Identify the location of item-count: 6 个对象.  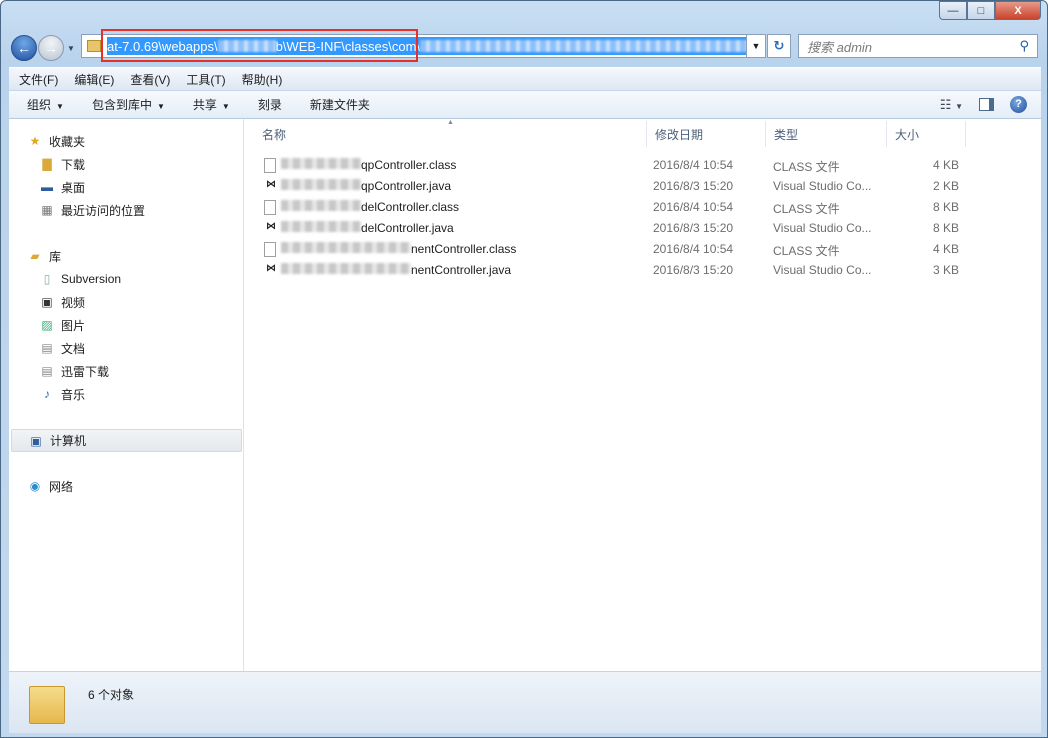
(111, 695).